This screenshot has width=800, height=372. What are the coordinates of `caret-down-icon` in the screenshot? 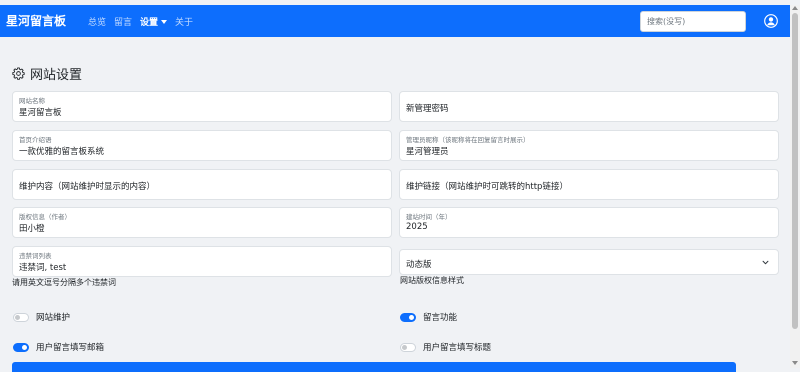 It's located at (164, 22).